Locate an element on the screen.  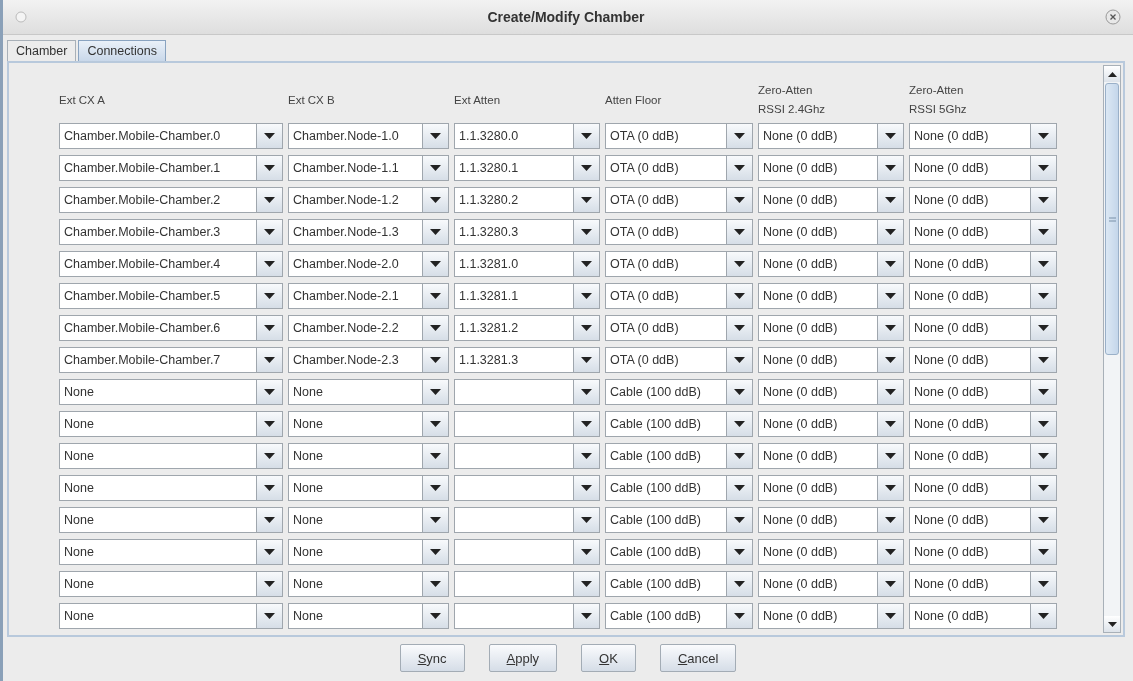
tab: Connections is located at coordinates (122, 50).